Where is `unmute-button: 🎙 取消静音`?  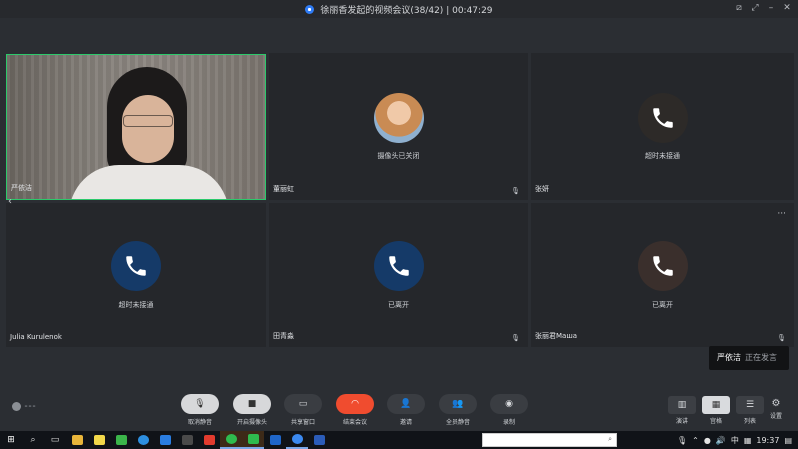 unmute-button: 🎙 取消静音 is located at coordinates (200, 410).